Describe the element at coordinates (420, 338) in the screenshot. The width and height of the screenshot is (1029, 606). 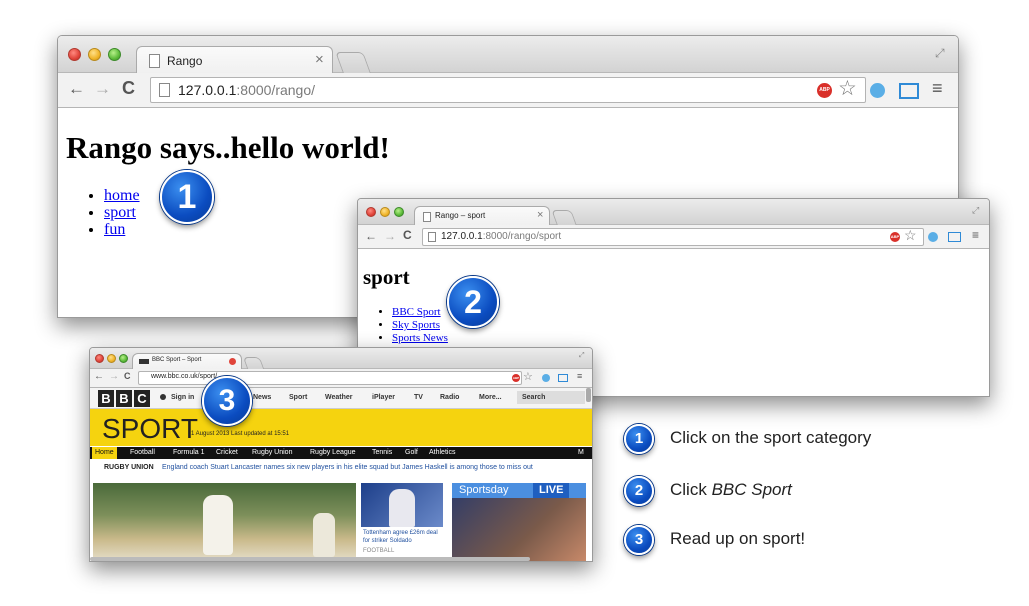
I see `link-sports-news: Sports News` at that location.